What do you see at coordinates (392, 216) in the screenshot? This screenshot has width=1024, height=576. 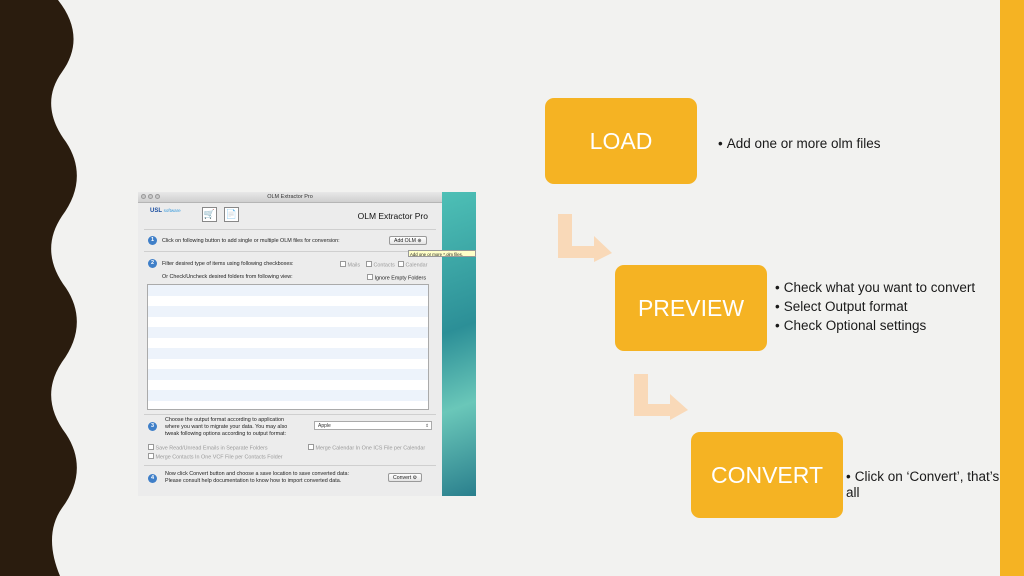 I see `app-title: OLM Extractor Pro` at bounding box center [392, 216].